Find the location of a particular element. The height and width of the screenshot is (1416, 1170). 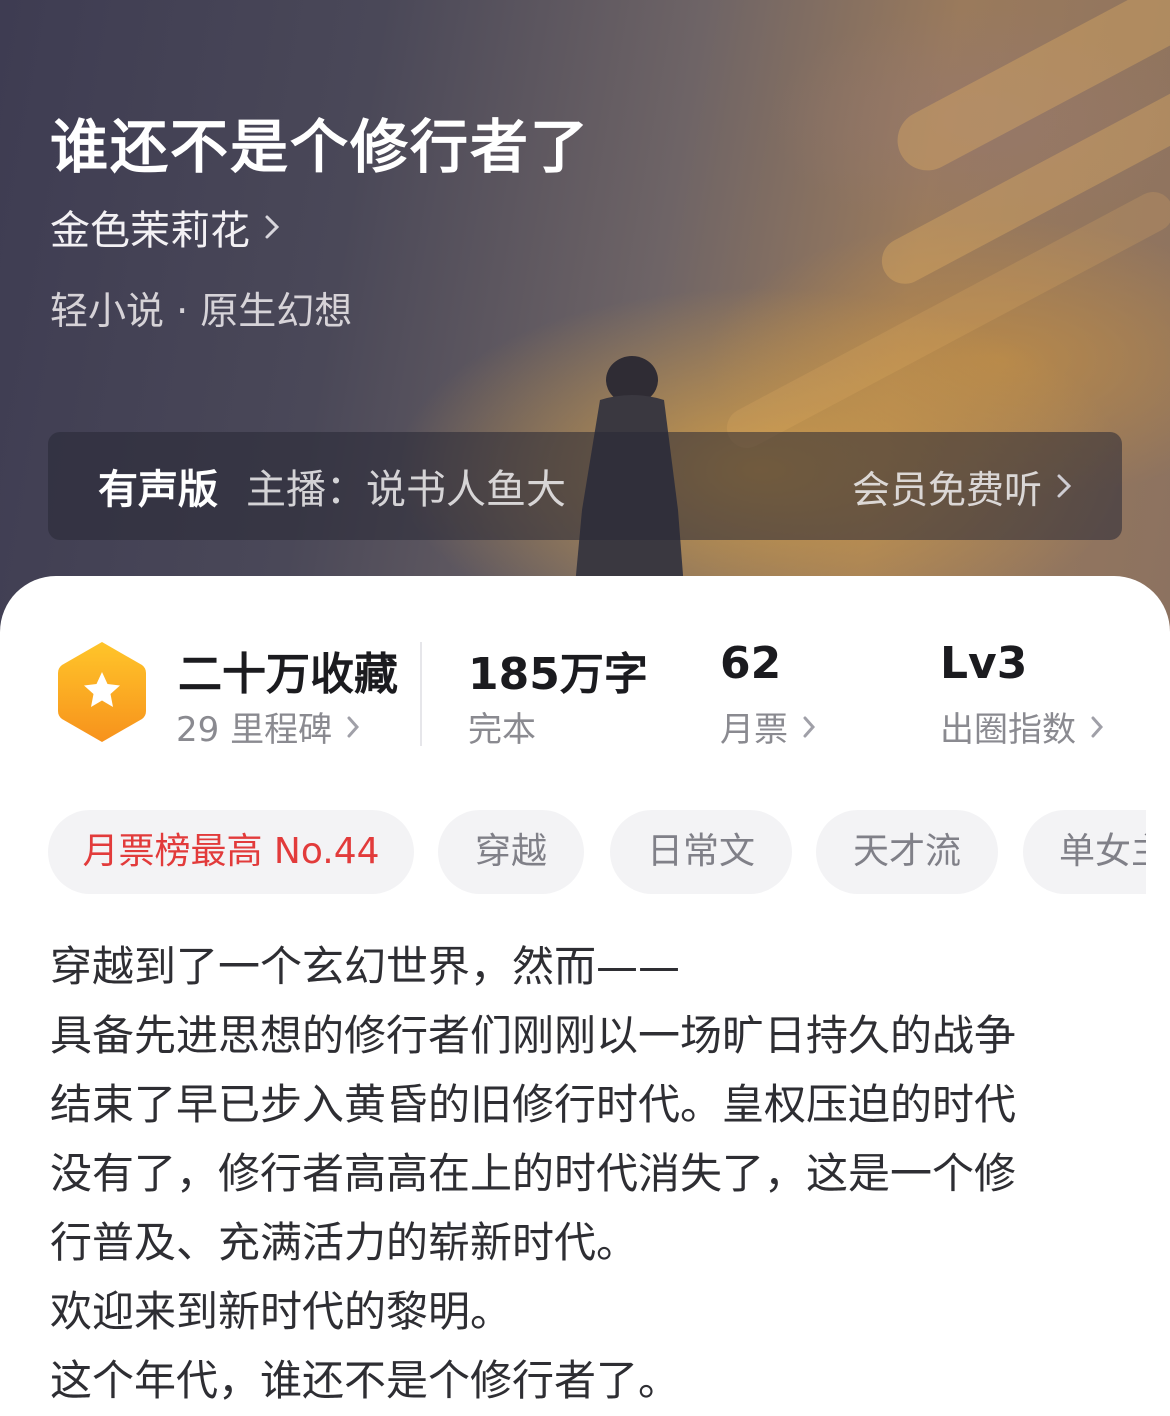

completion-status: 完本 is located at coordinates (502, 726).